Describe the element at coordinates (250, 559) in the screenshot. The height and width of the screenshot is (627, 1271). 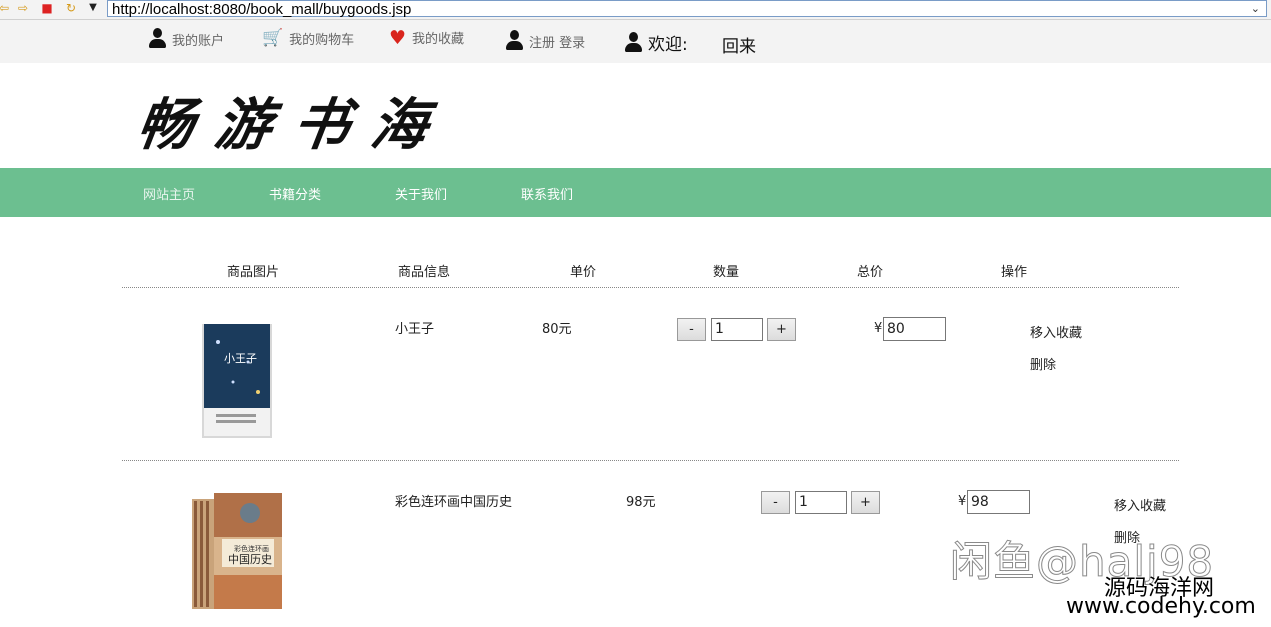
I see `cover-title-text: 中国历史` at that location.